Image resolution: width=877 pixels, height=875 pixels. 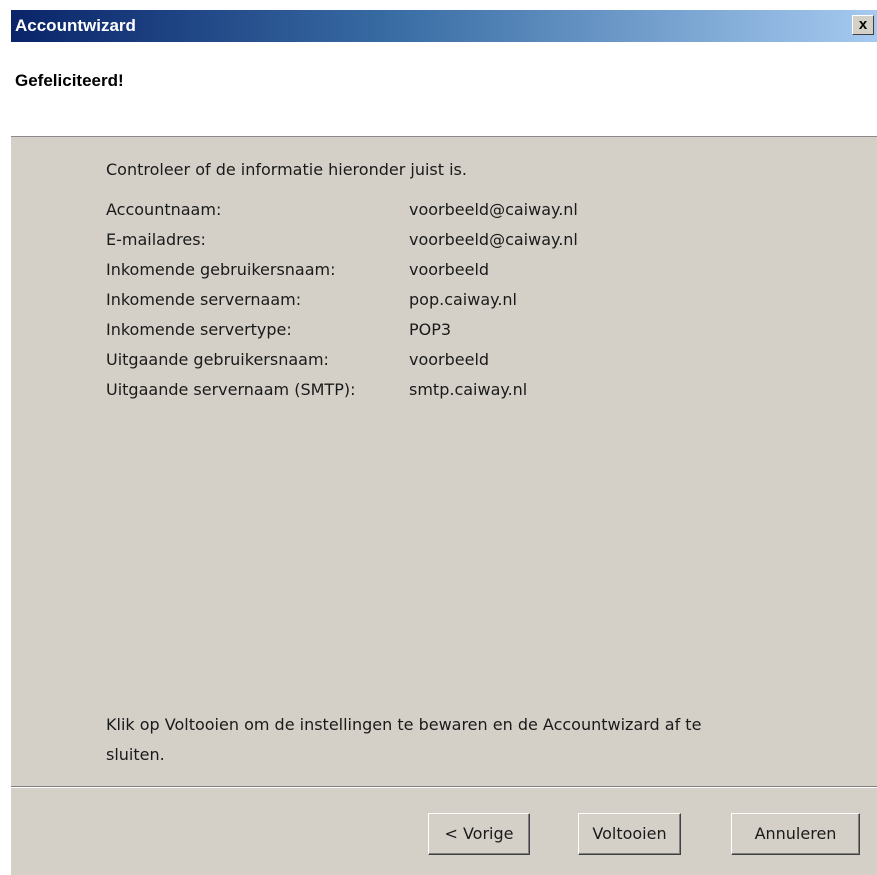 I want to click on close-button: x, so click(x=863, y=25).